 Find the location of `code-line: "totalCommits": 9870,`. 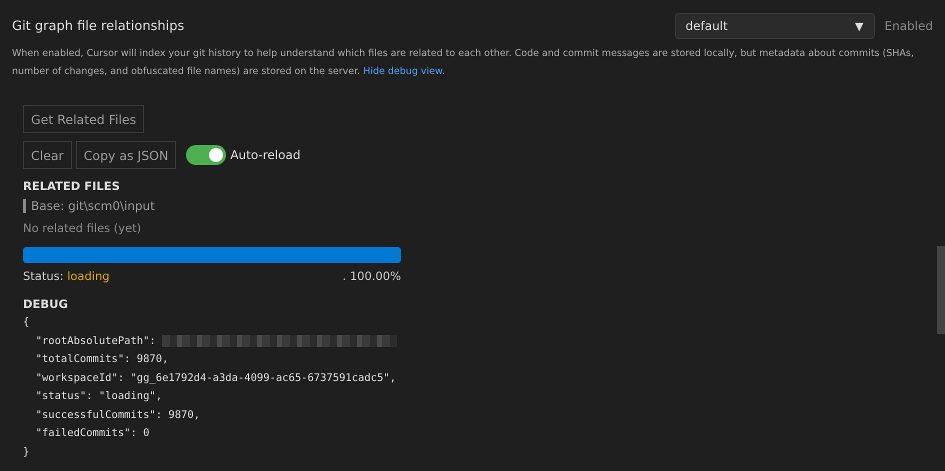

code-line: "totalCommits": 9870, is located at coordinates (101, 359).